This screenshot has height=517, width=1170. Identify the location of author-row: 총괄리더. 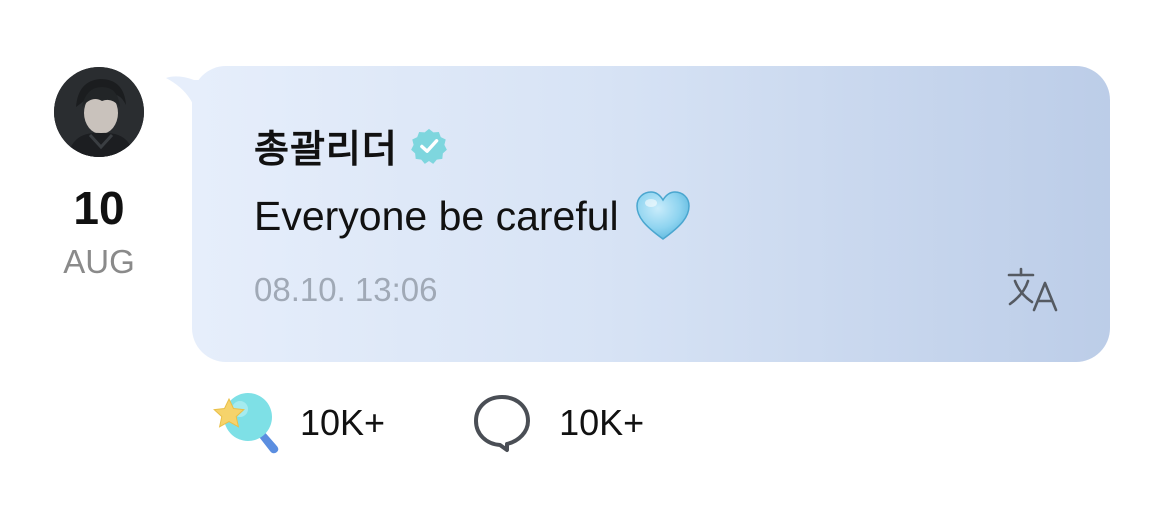
(351, 145).